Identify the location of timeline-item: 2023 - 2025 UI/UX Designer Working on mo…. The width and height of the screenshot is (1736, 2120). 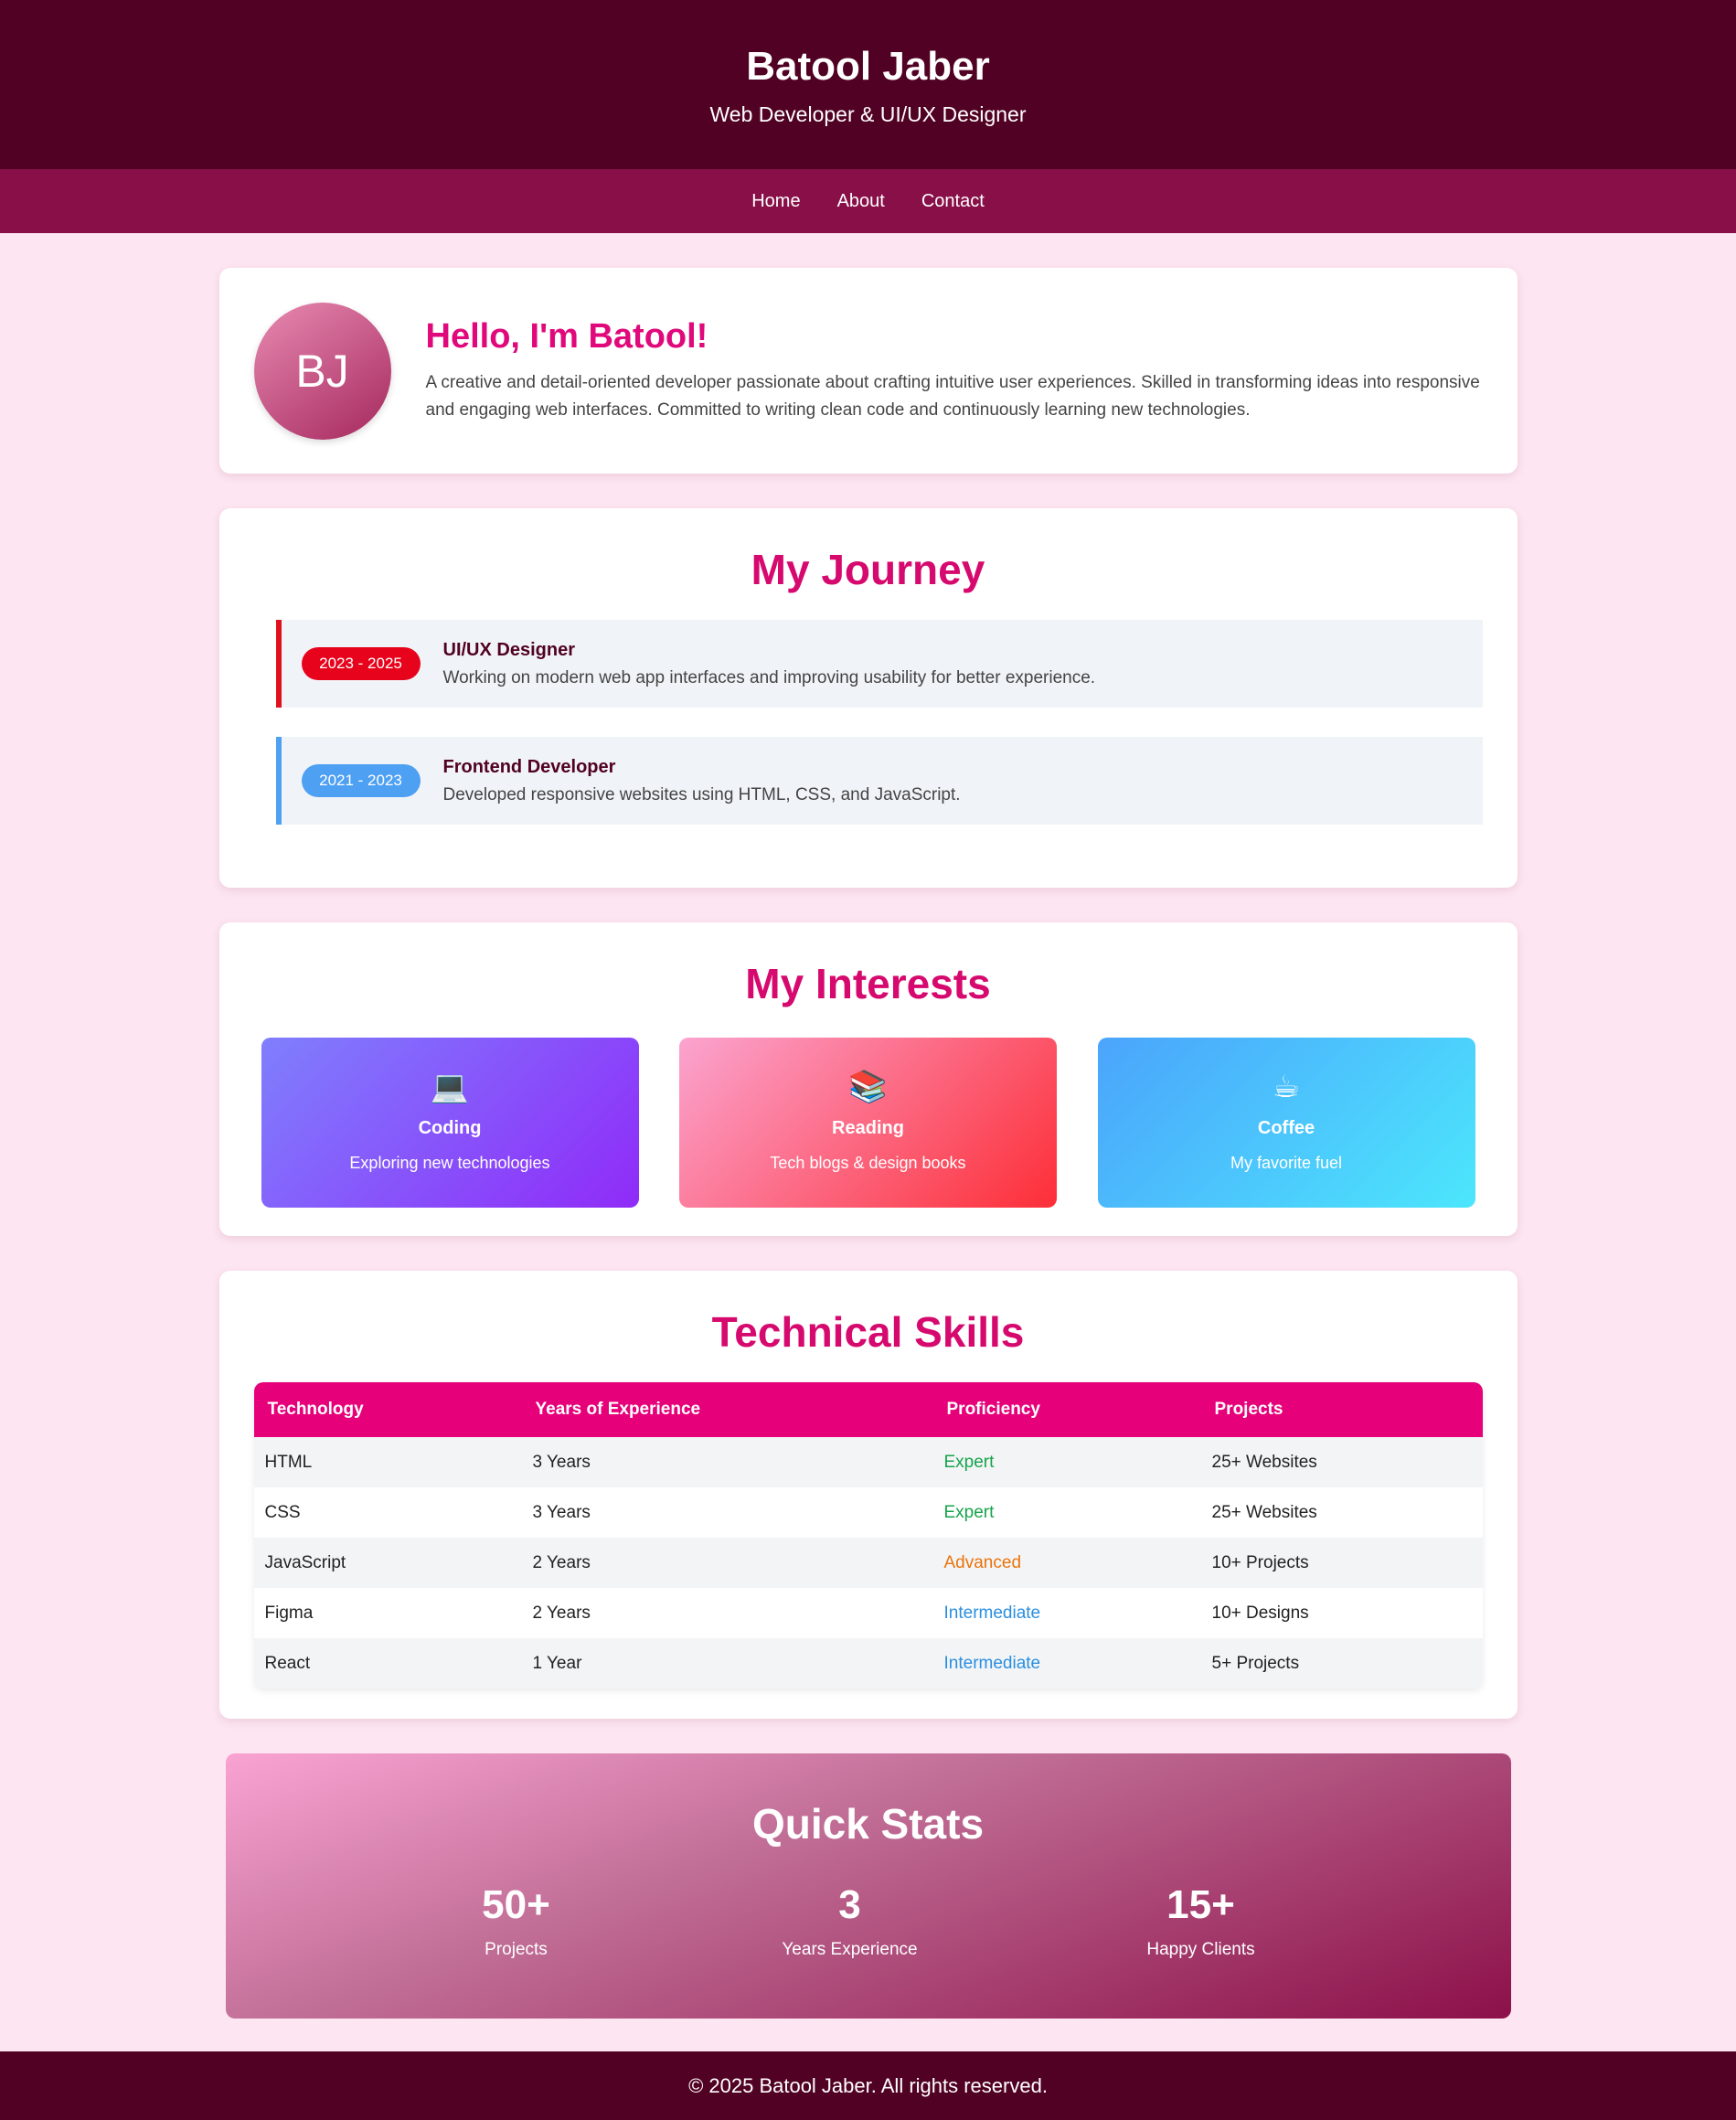
(879, 664).